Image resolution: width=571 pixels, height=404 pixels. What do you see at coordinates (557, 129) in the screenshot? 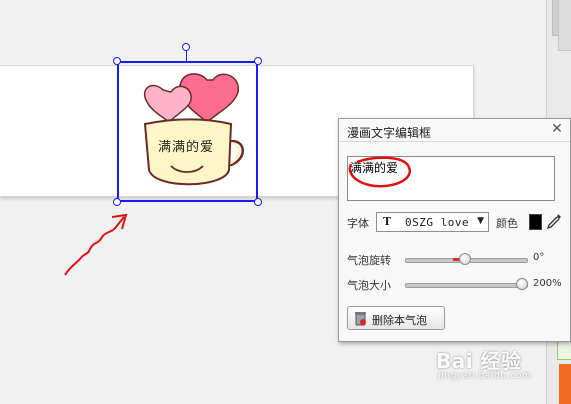
I see `close-icon: ✕` at bounding box center [557, 129].